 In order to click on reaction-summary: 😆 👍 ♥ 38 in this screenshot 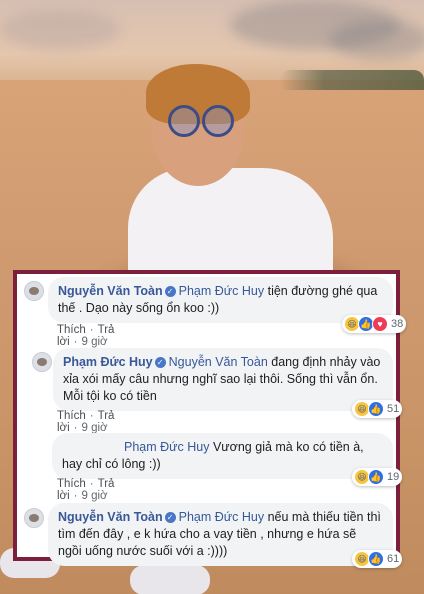, I will do `click(374, 324)`.